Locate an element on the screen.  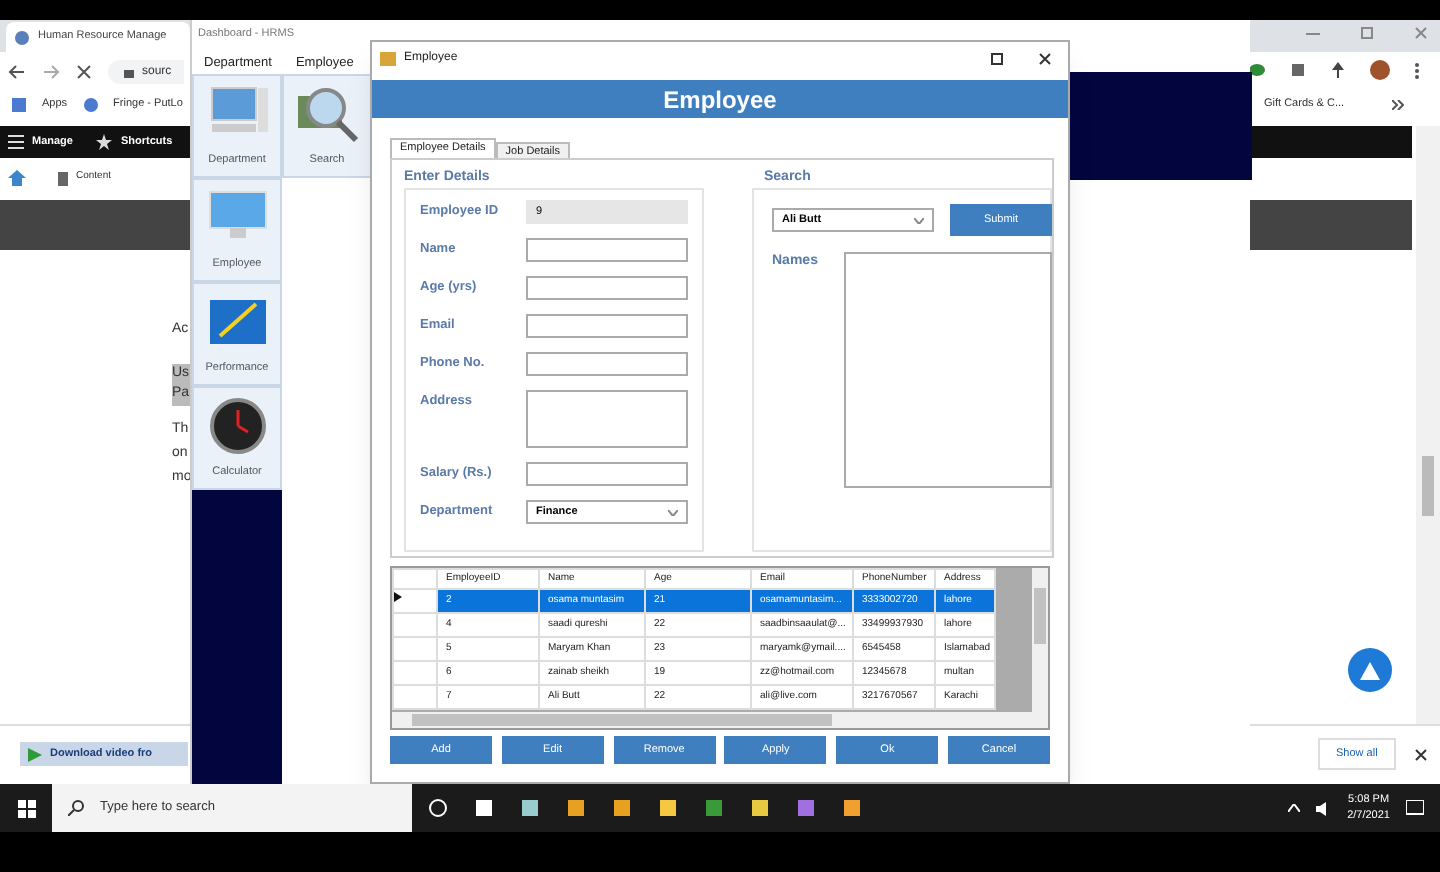
windows-logo-icon is located at coordinates (26, 808).